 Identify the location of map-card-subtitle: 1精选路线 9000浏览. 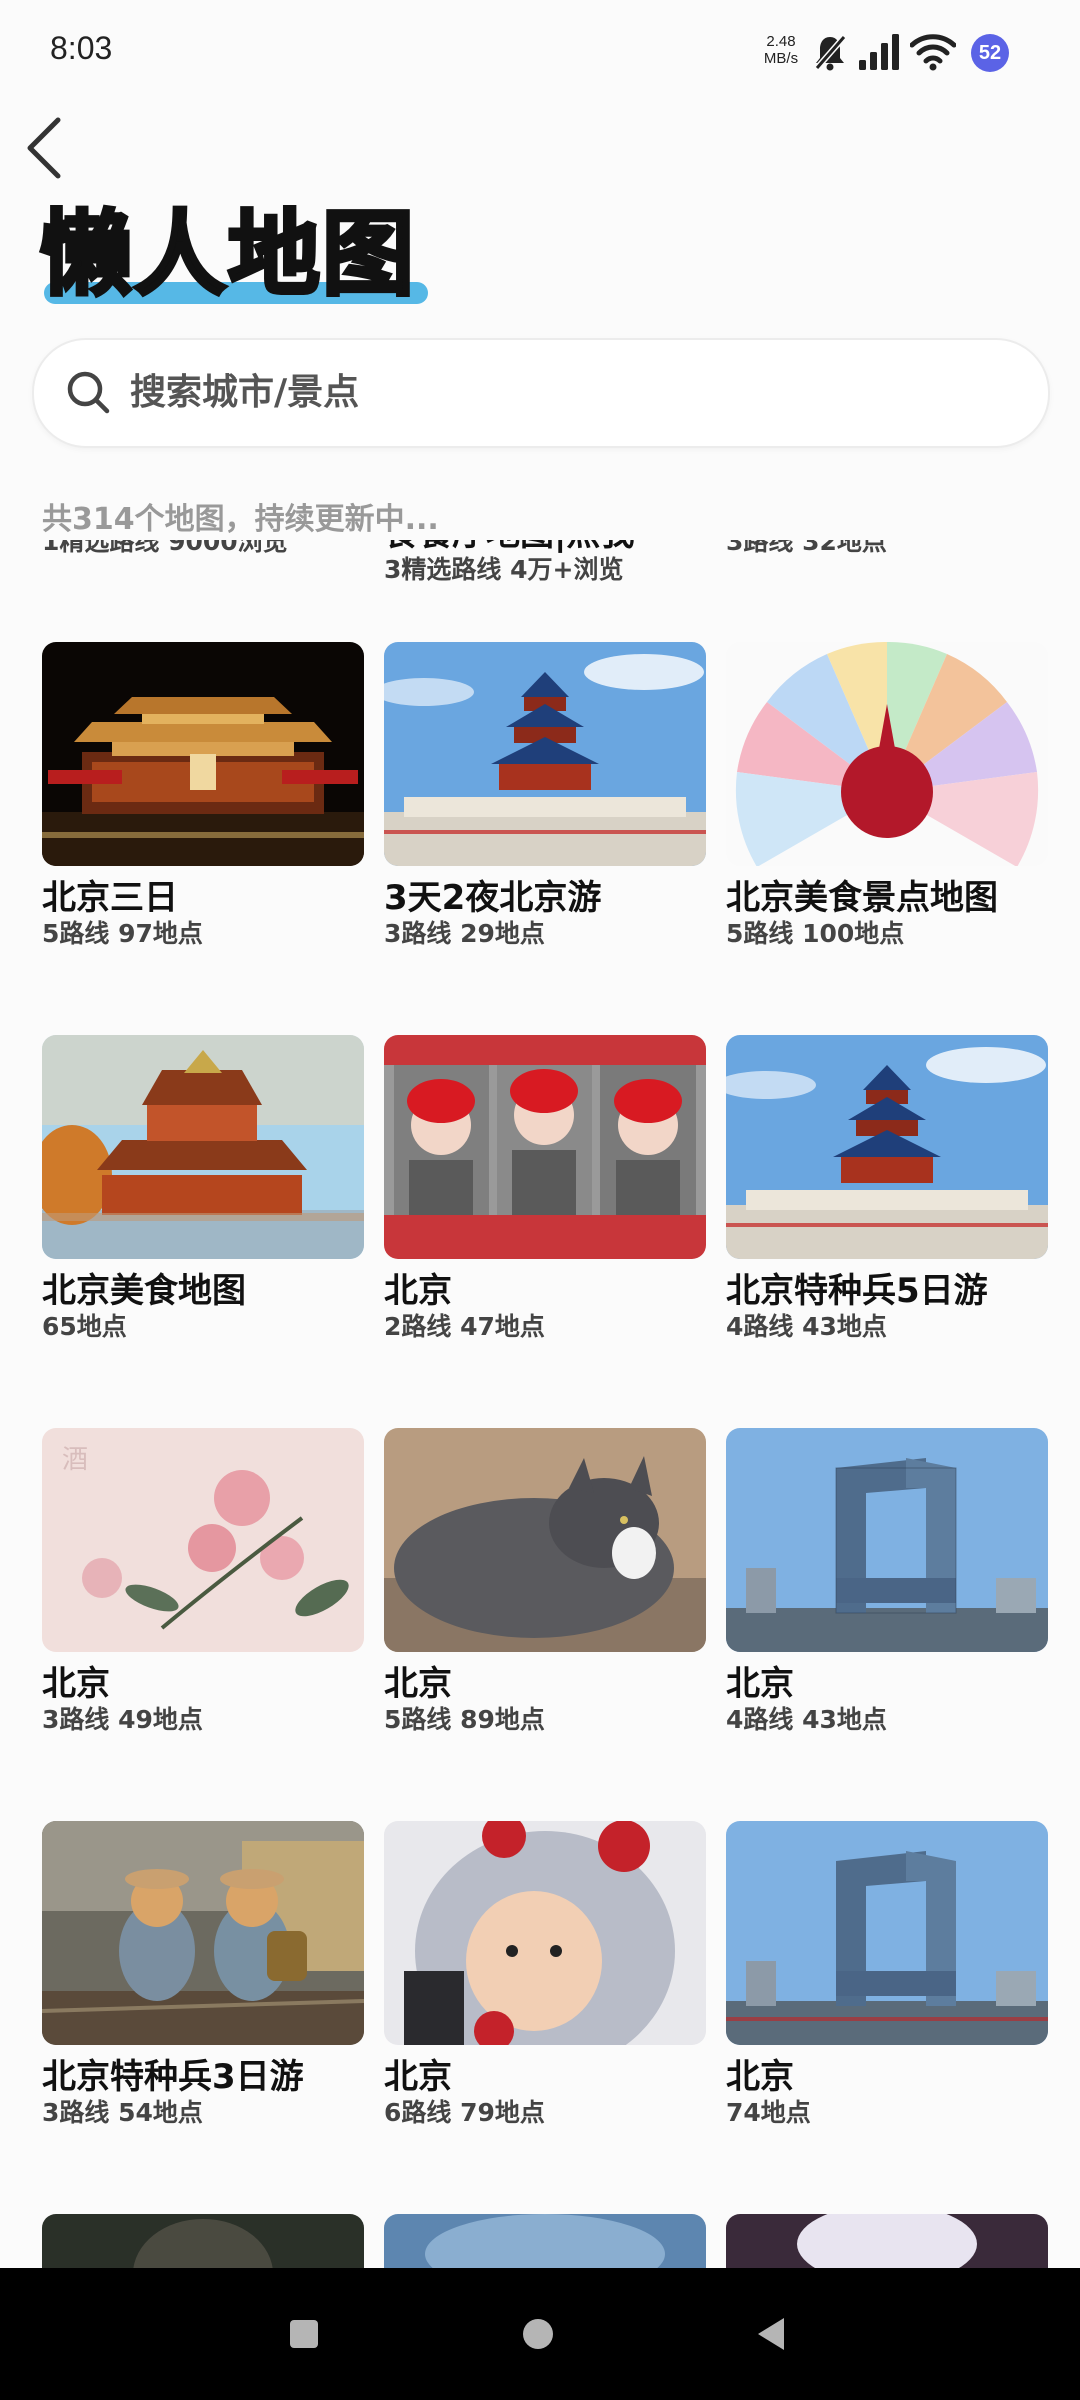
(165, 548).